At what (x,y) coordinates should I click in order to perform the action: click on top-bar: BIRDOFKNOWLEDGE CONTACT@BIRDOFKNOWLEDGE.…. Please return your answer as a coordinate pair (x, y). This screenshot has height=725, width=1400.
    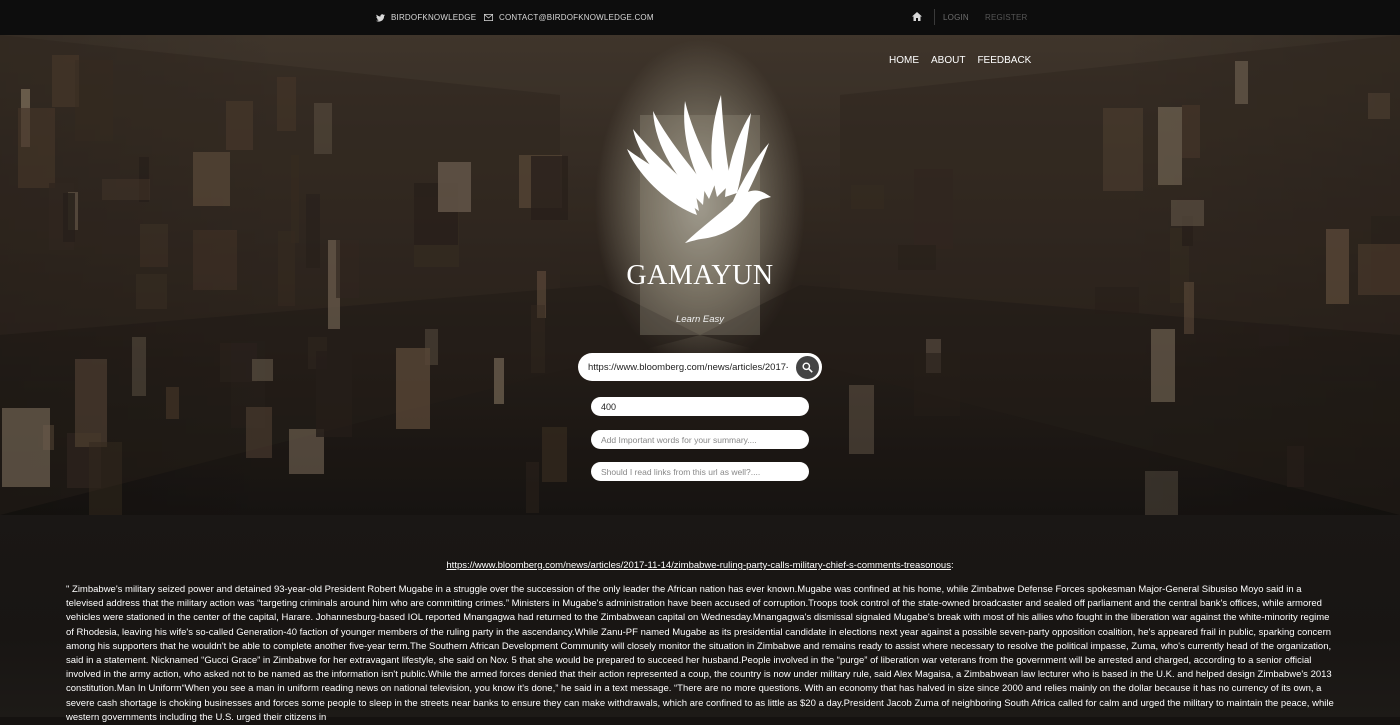
    Looking at the image, I should click on (700, 17).